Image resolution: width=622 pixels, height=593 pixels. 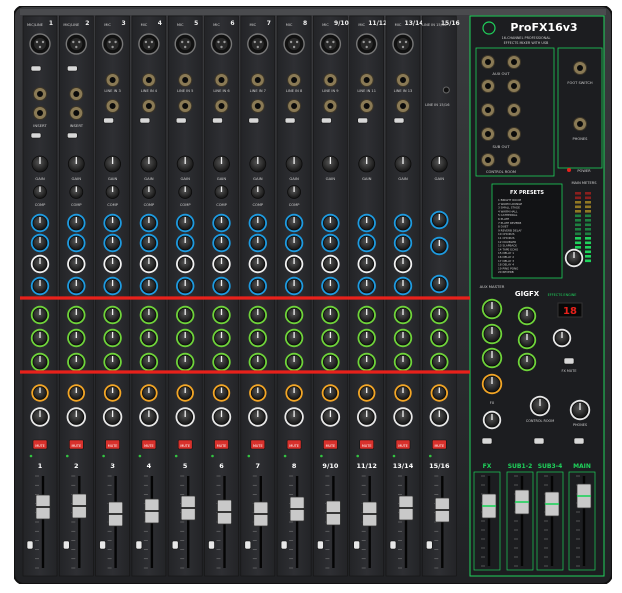 What do you see at coordinates (514, 160) in the screenshot?
I see `control-room-jack-r` at bounding box center [514, 160].